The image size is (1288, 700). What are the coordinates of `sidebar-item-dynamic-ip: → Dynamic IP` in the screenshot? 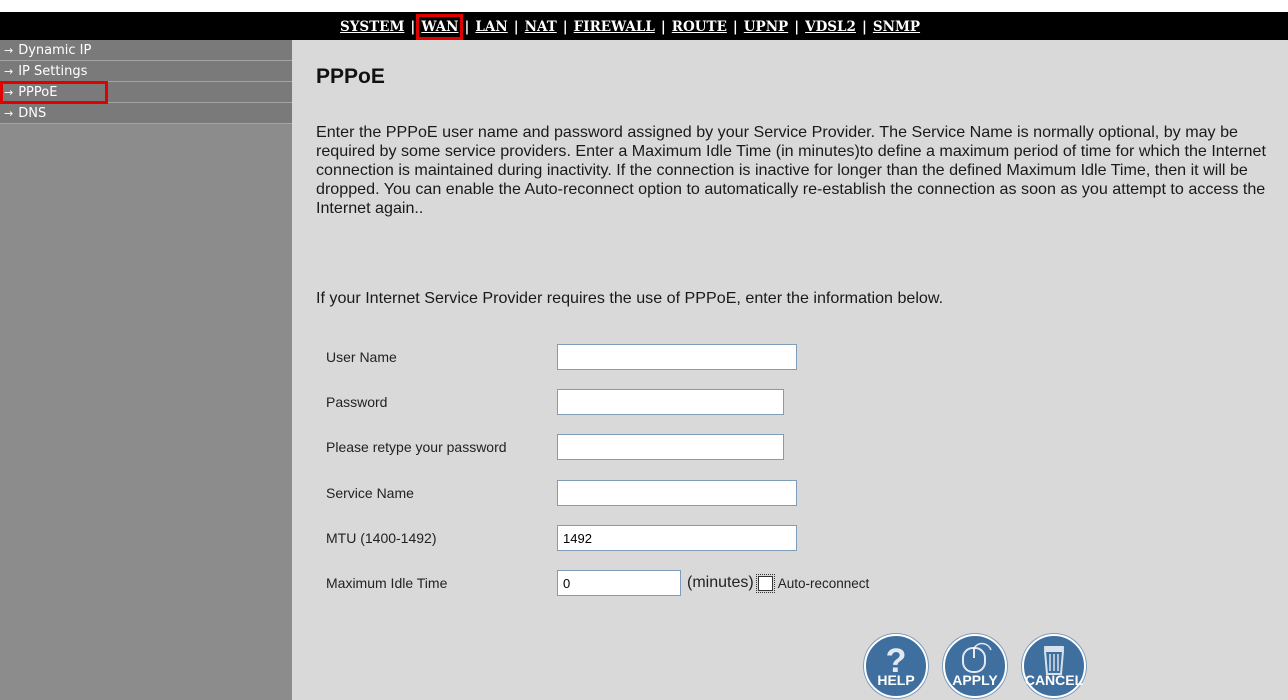 It's located at (146, 50).